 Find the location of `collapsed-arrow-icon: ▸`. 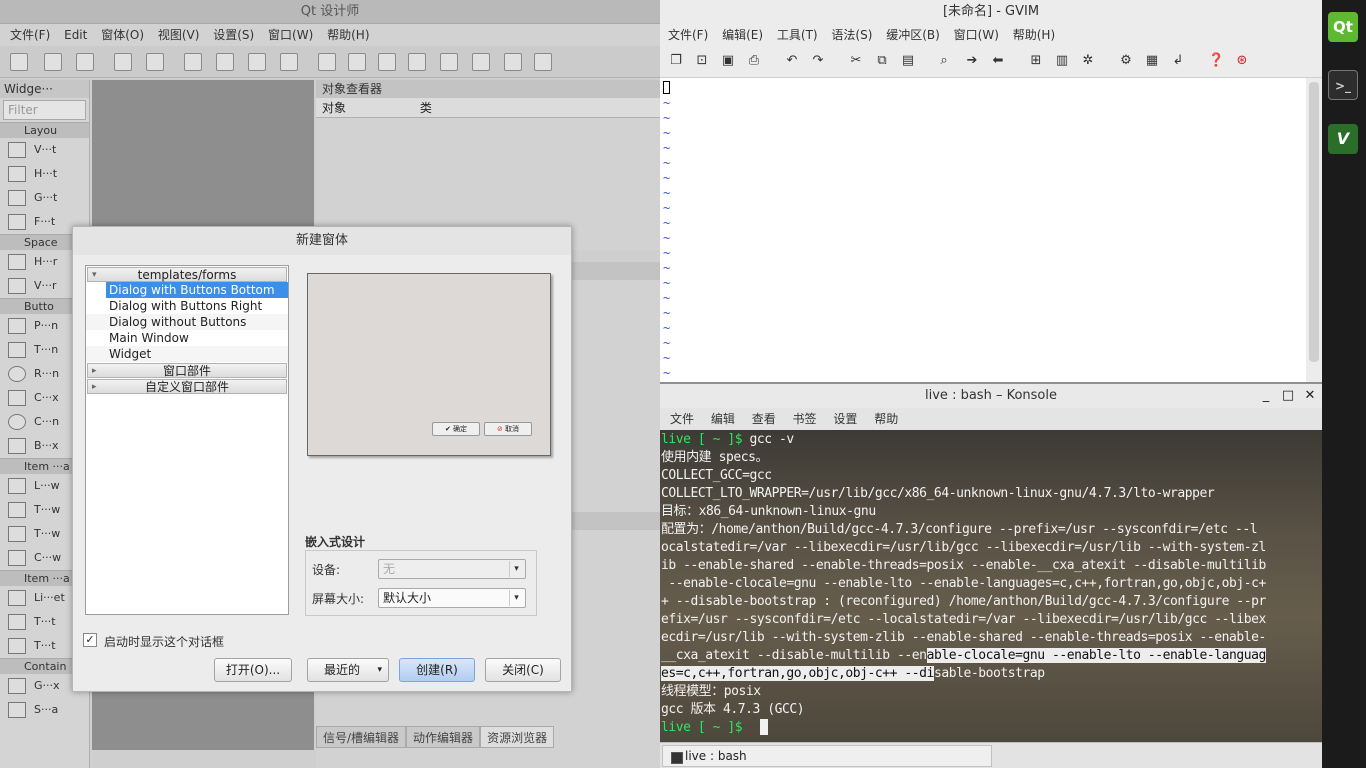

collapsed-arrow-icon: ▸ is located at coordinates (94, 371).